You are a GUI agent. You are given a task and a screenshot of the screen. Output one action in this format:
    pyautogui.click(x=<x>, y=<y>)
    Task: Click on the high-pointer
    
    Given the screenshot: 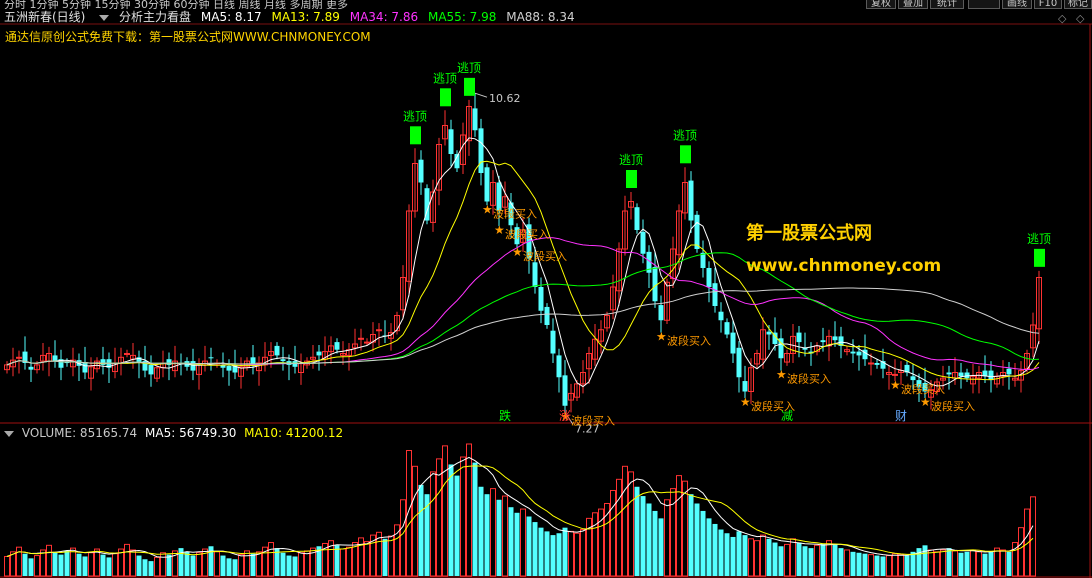 What is the action you would take?
    pyautogui.click(x=481, y=95)
    